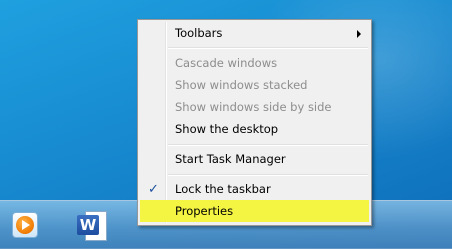 Image resolution: width=452 pixels, height=249 pixels. I want to click on menu-item-cascade-windows: Cascade windows, so click(254, 63).